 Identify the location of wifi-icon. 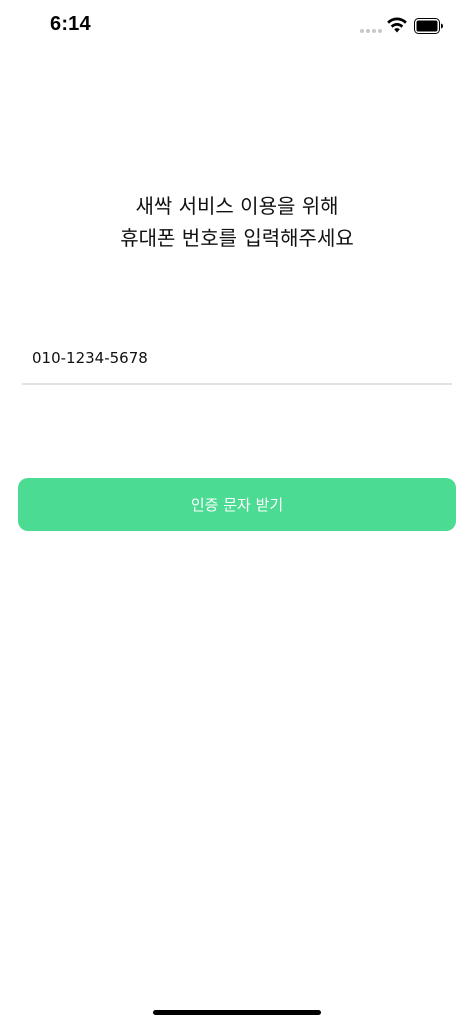
(397, 25).